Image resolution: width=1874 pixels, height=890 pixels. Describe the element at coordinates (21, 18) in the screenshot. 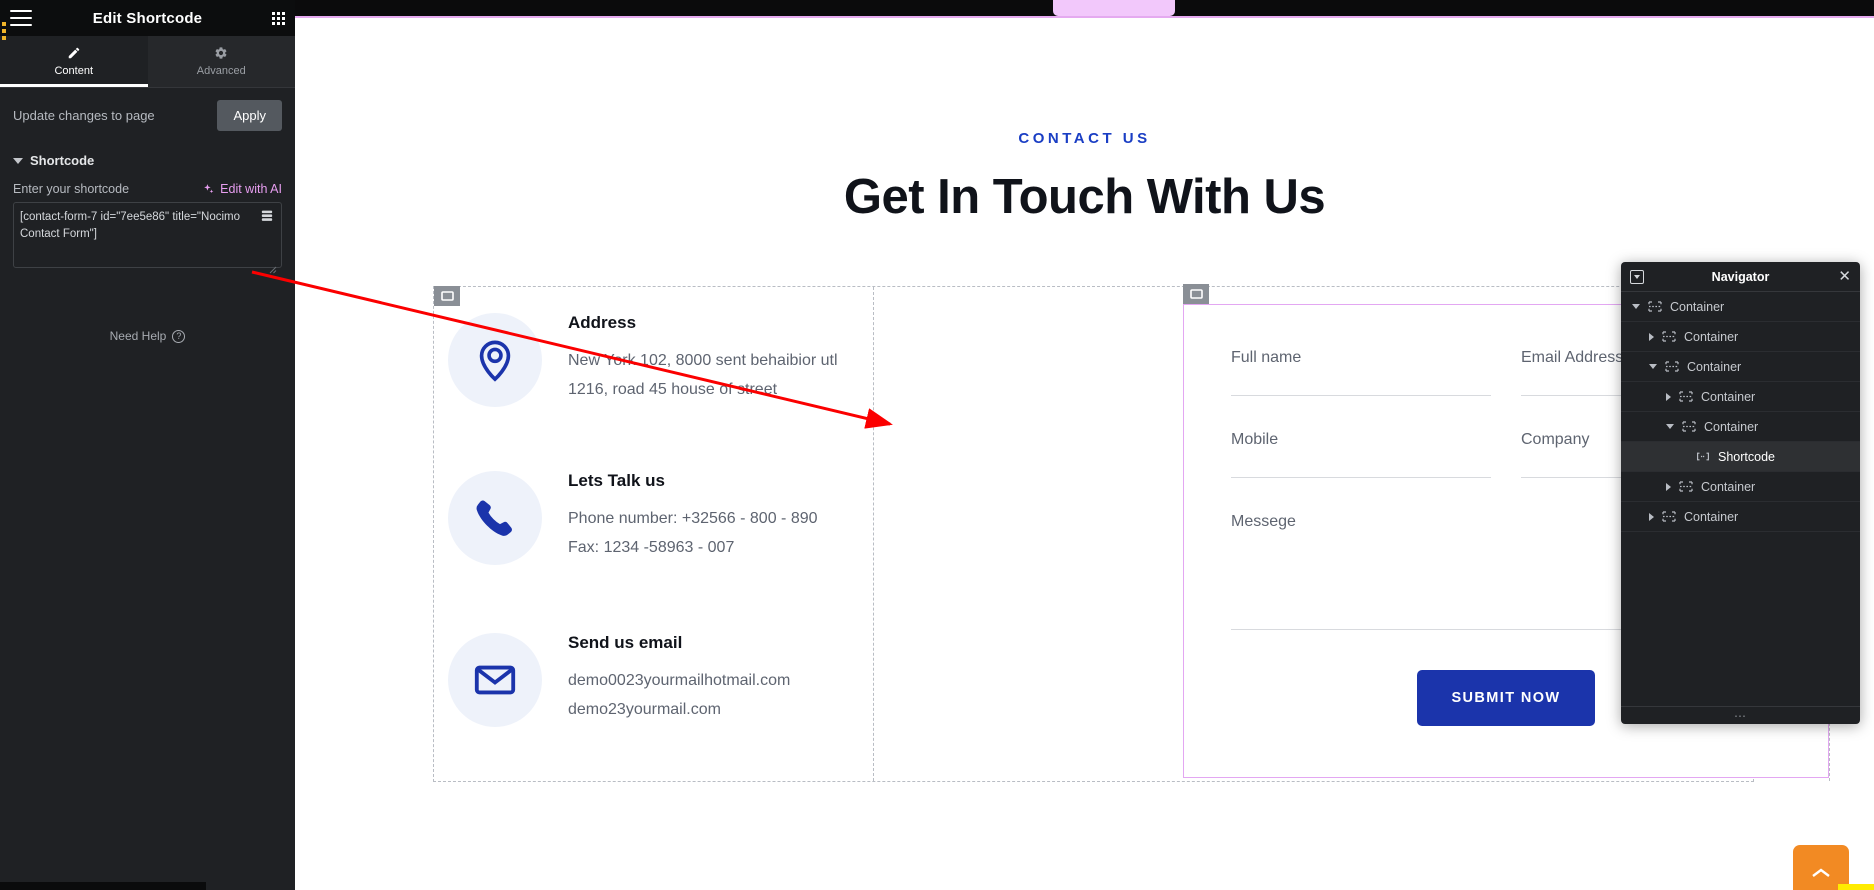

I see `hamburger-icon` at that location.